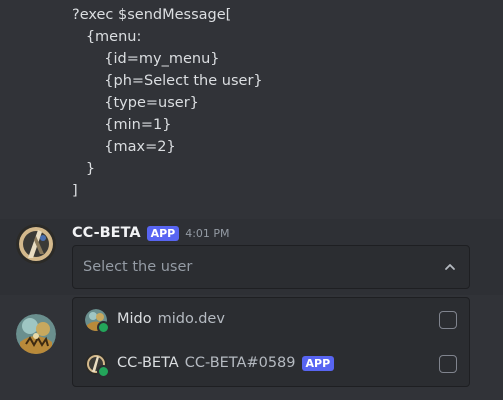 The width and height of the screenshot is (503, 400). Describe the element at coordinates (138, 267) in the screenshot. I see `select-placeholder: Select the user` at that location.